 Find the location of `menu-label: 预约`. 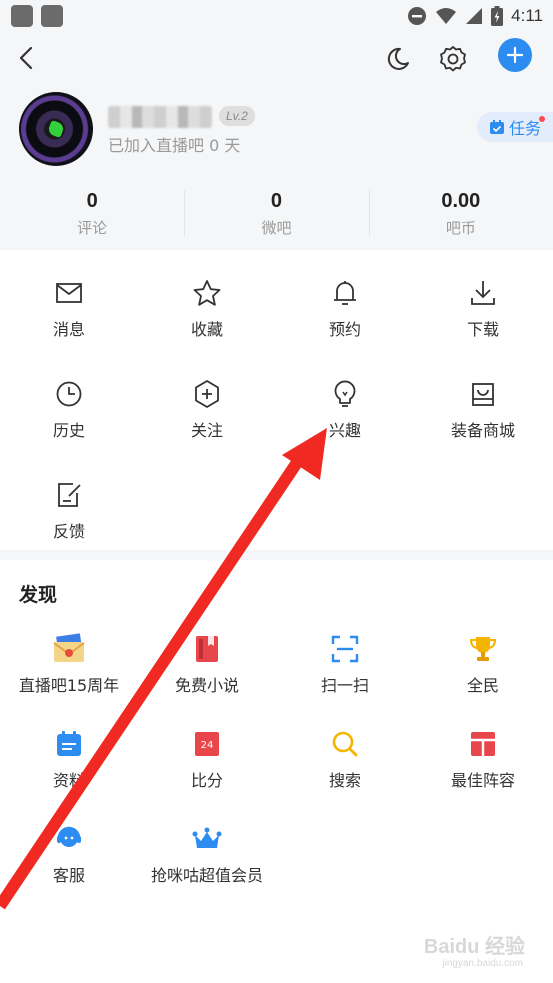

menu-label: 预约 is located at coordinates (344, 329).